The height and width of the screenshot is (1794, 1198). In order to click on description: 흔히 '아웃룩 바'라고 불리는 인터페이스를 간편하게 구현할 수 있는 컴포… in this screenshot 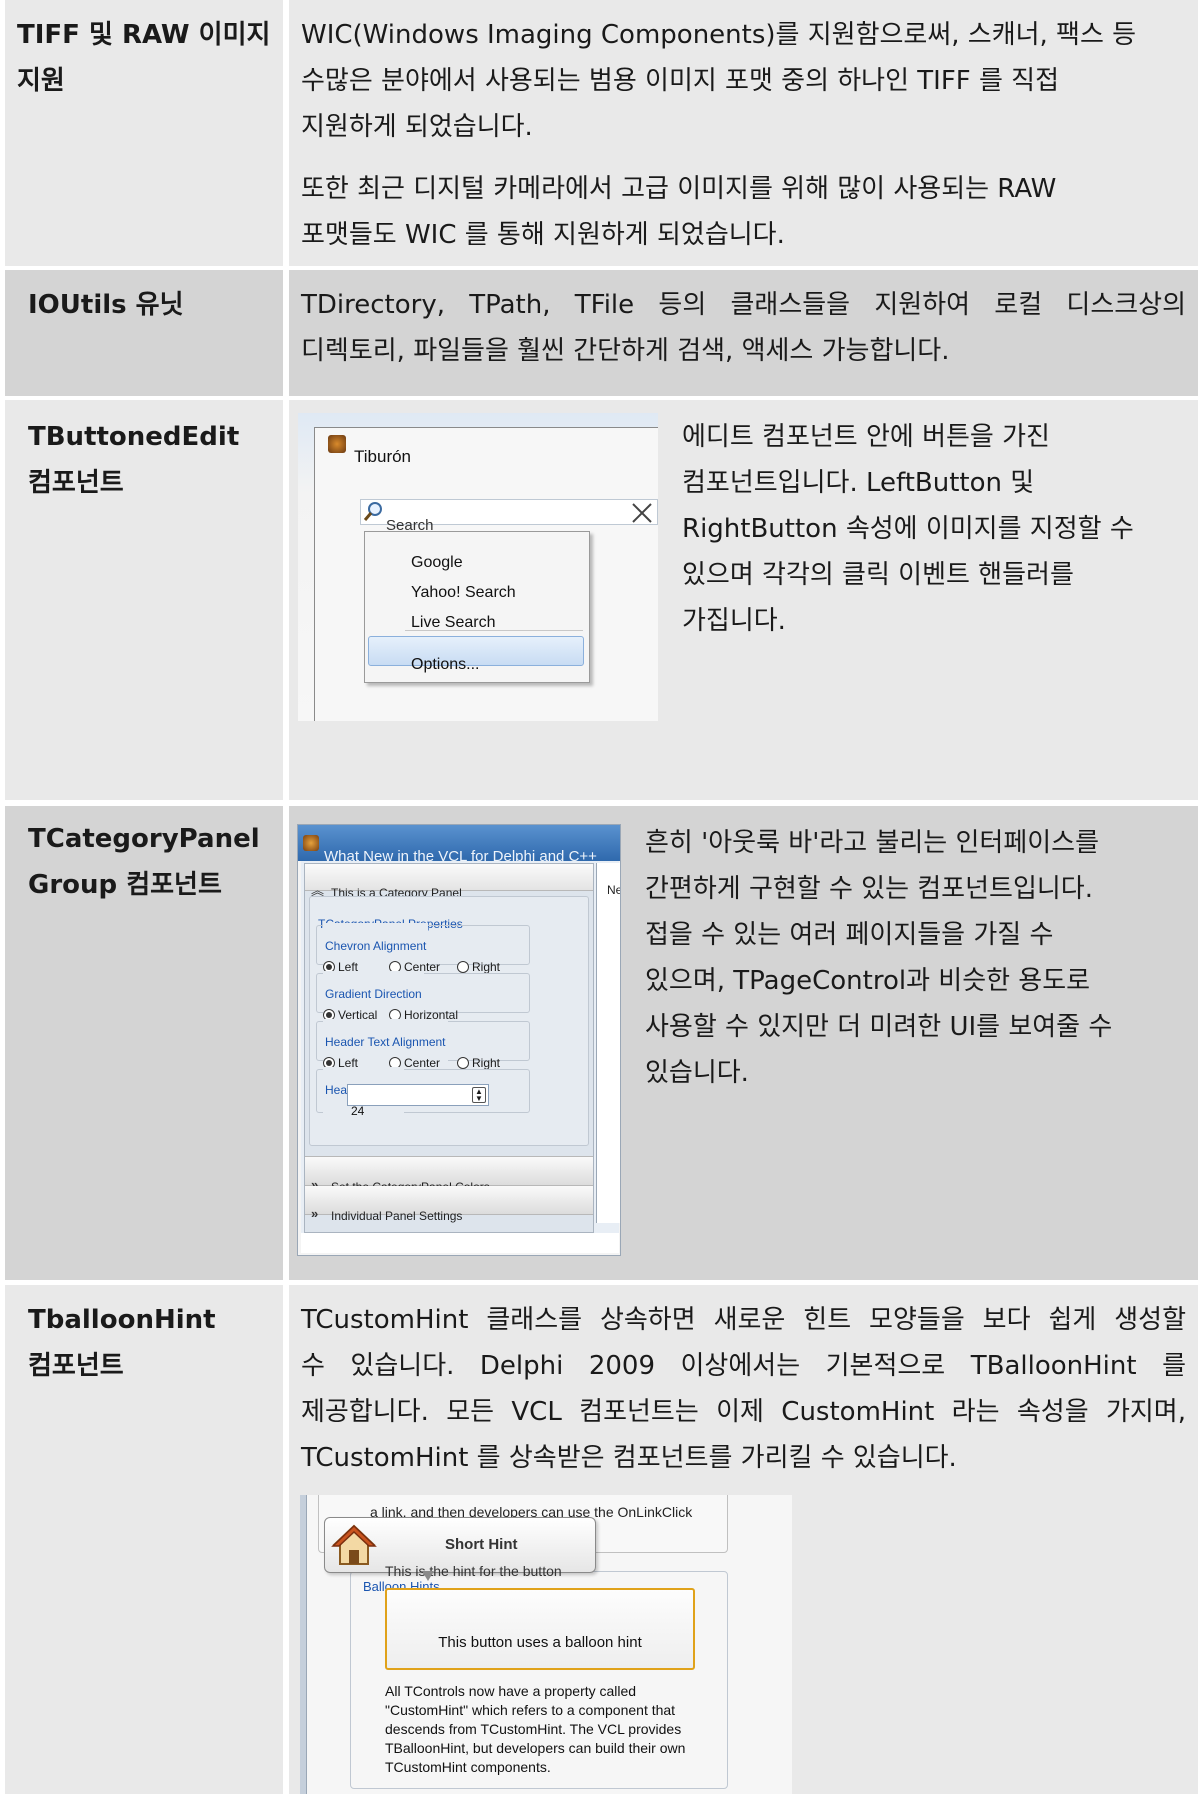, I will do `click(878, 958)`.